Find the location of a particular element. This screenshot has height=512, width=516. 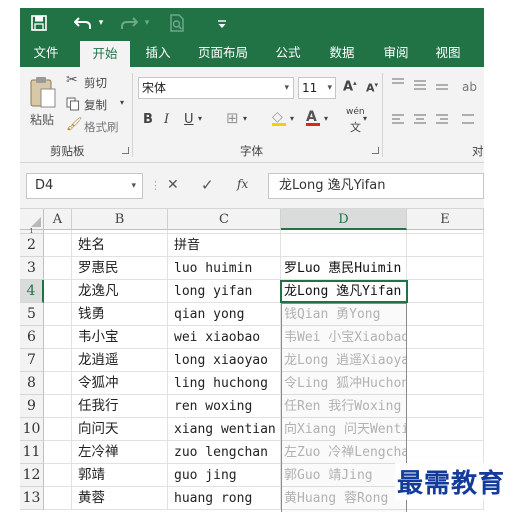

cell-e9 is located at coordinates (445, 406).